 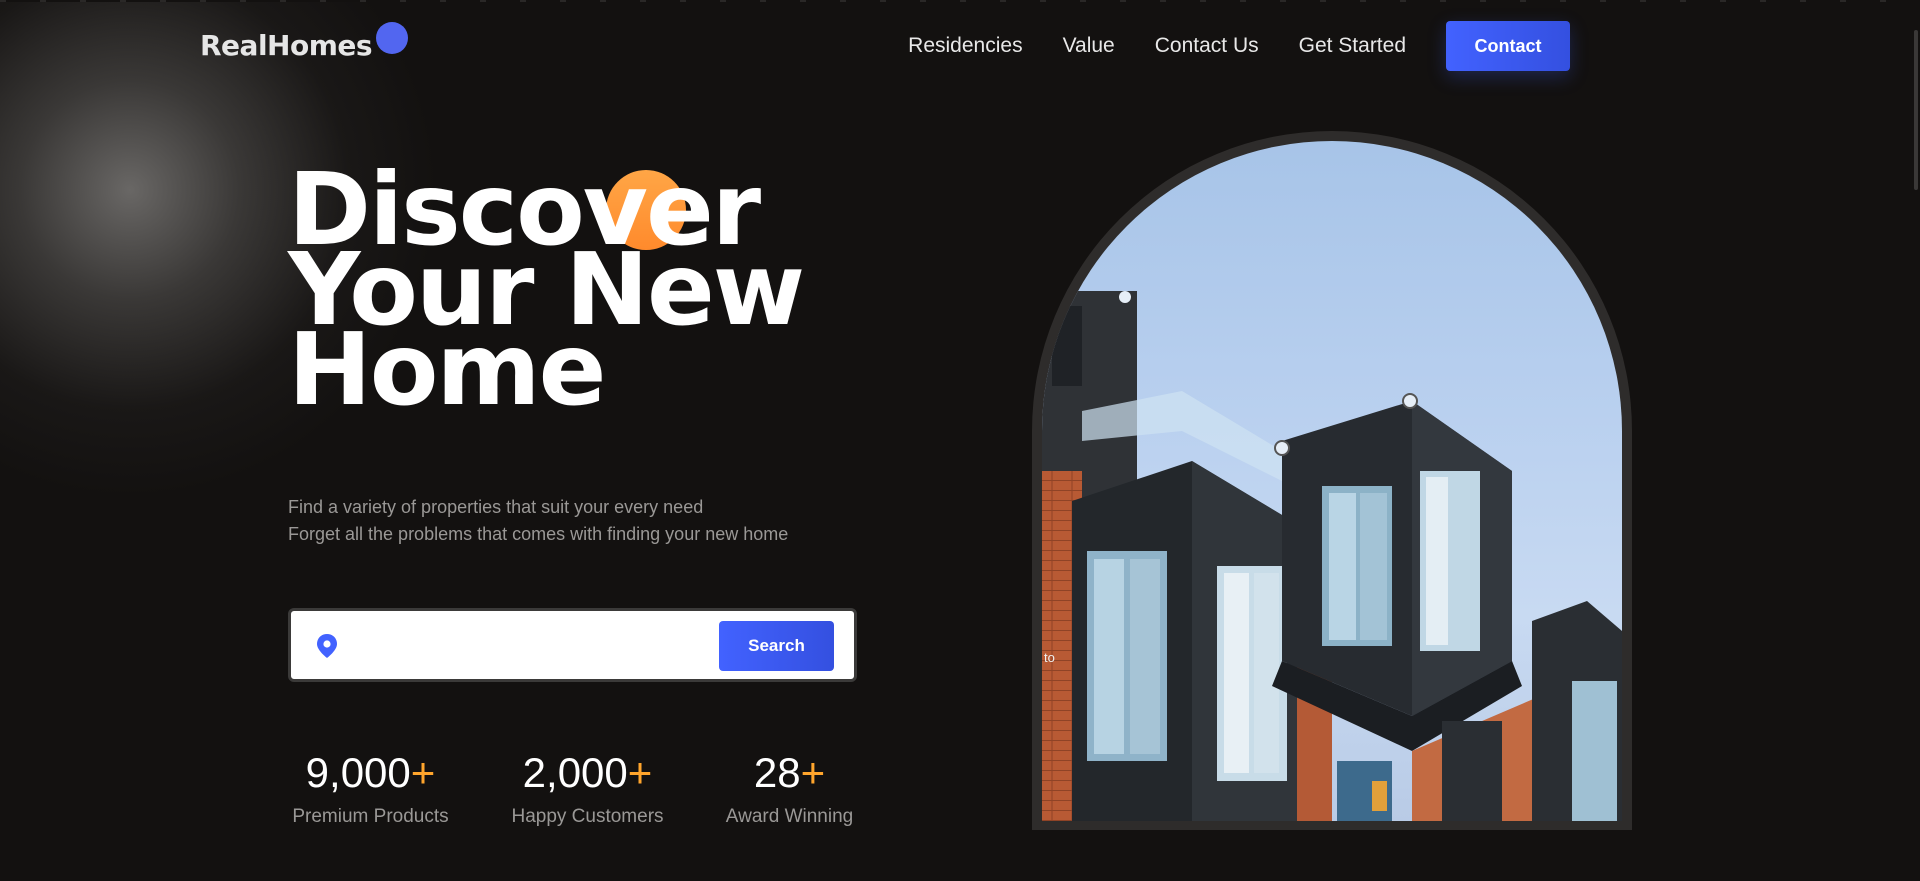 What do you see at coordinates (327, 646) in the screenshot?
I see `location-pin-icon` at bounding box center [327, 646].